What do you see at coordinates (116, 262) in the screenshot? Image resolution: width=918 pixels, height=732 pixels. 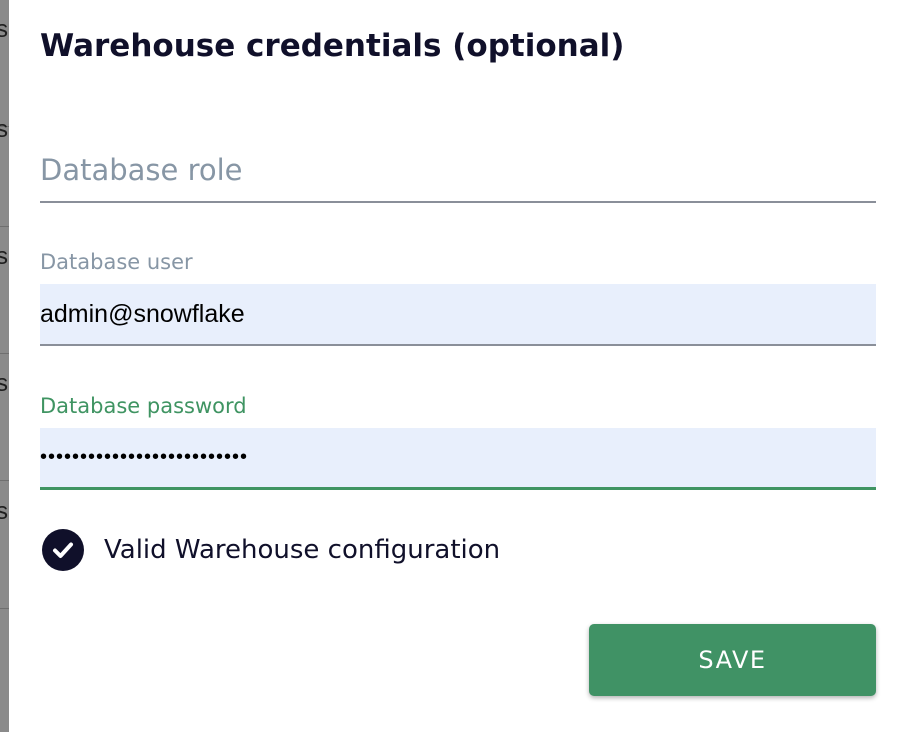 I see `database-user-label: Database user` at bounding box center [116, 262].